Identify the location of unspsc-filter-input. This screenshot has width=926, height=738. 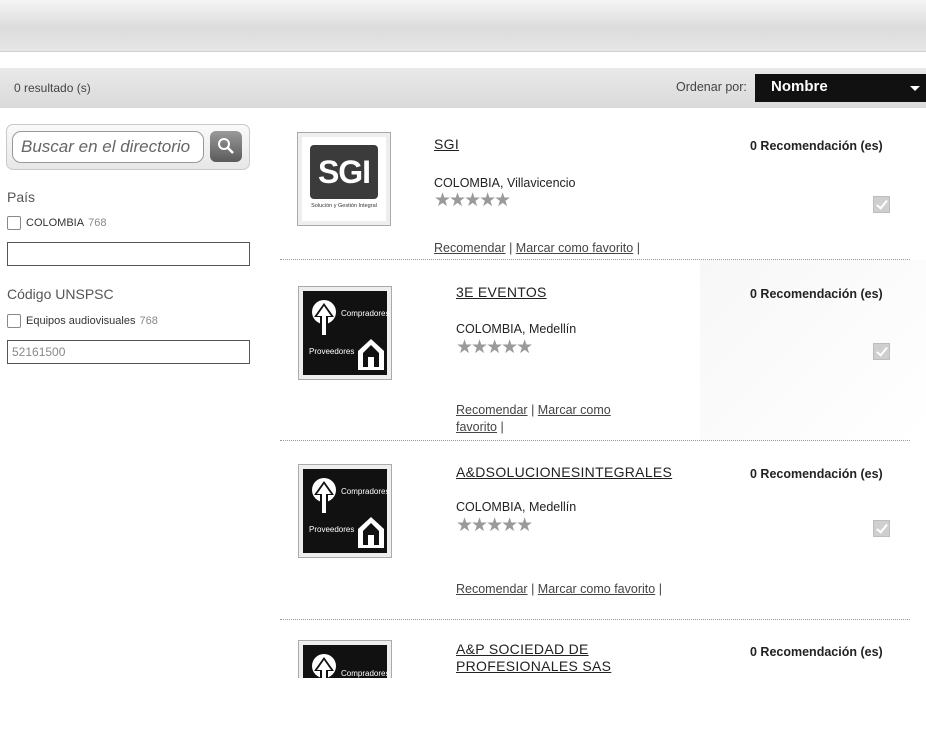
(128, 352).